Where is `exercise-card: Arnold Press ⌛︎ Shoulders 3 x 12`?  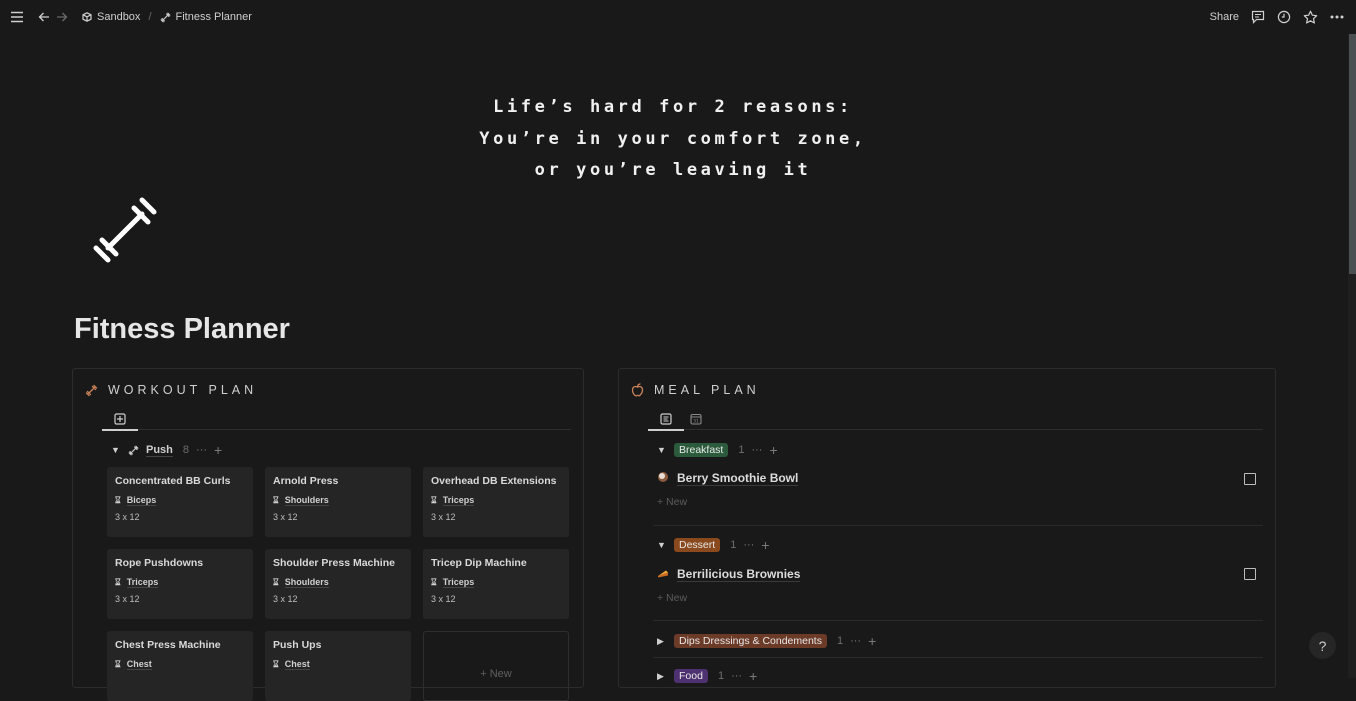 exercise-card: Arnold Press ⌛︎ Shoulders 3 x 12 is located at coordinates (338, 502).